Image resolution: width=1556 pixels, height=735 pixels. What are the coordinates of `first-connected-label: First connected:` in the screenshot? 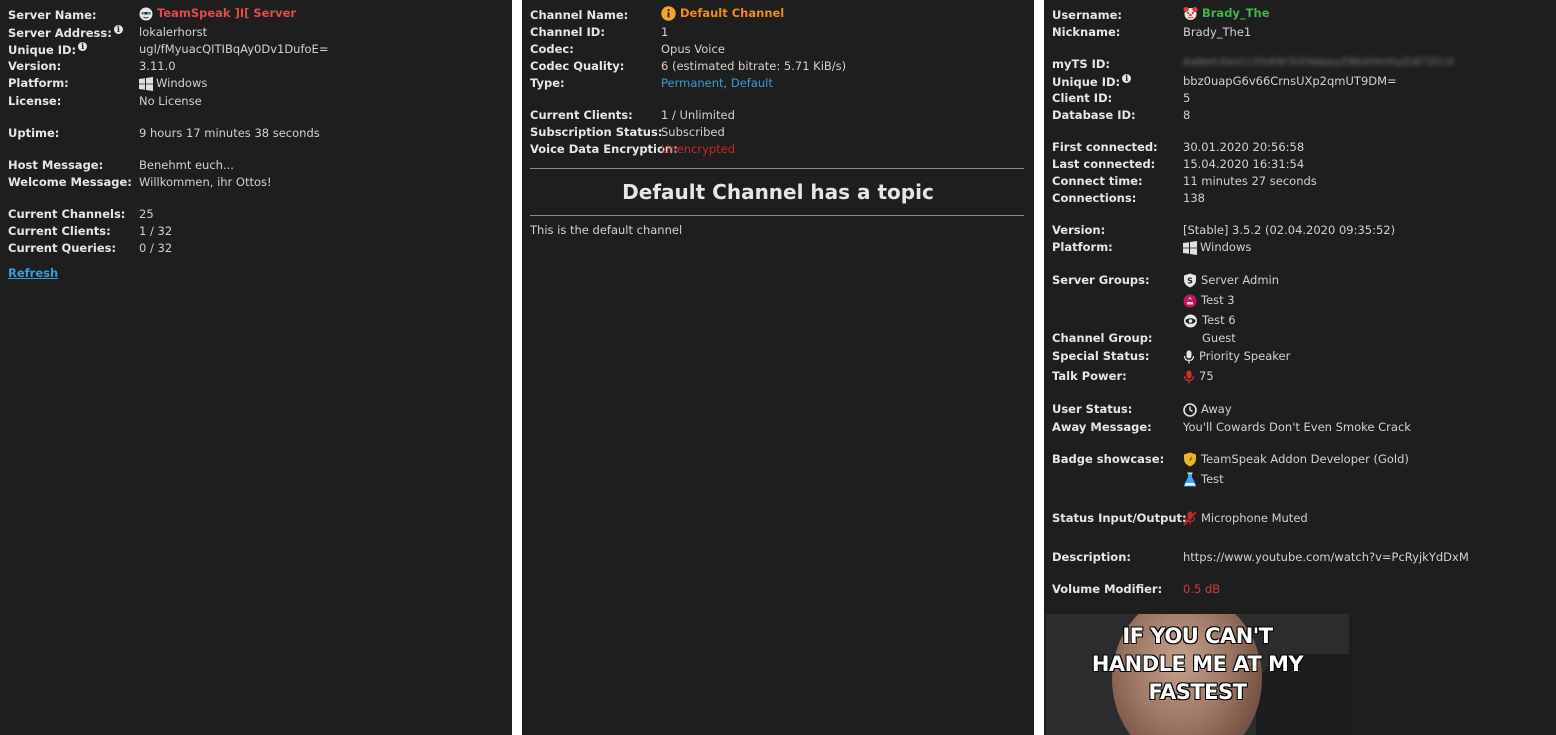 It's located at (1105, 147).